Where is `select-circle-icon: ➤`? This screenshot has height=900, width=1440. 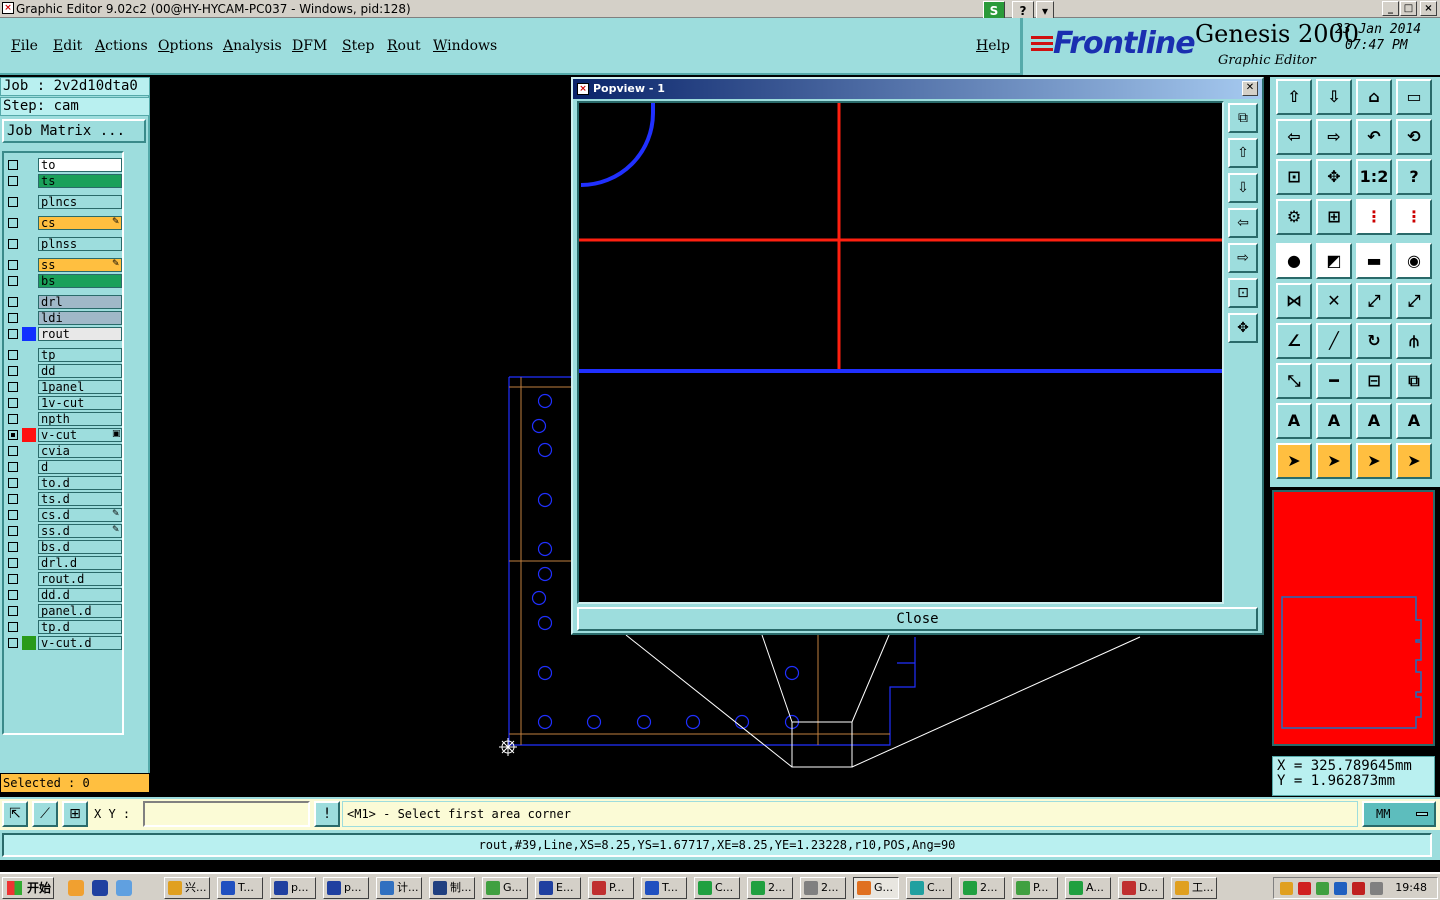 select-circle-icon: ➤ is located at coordinates (1374, 461).